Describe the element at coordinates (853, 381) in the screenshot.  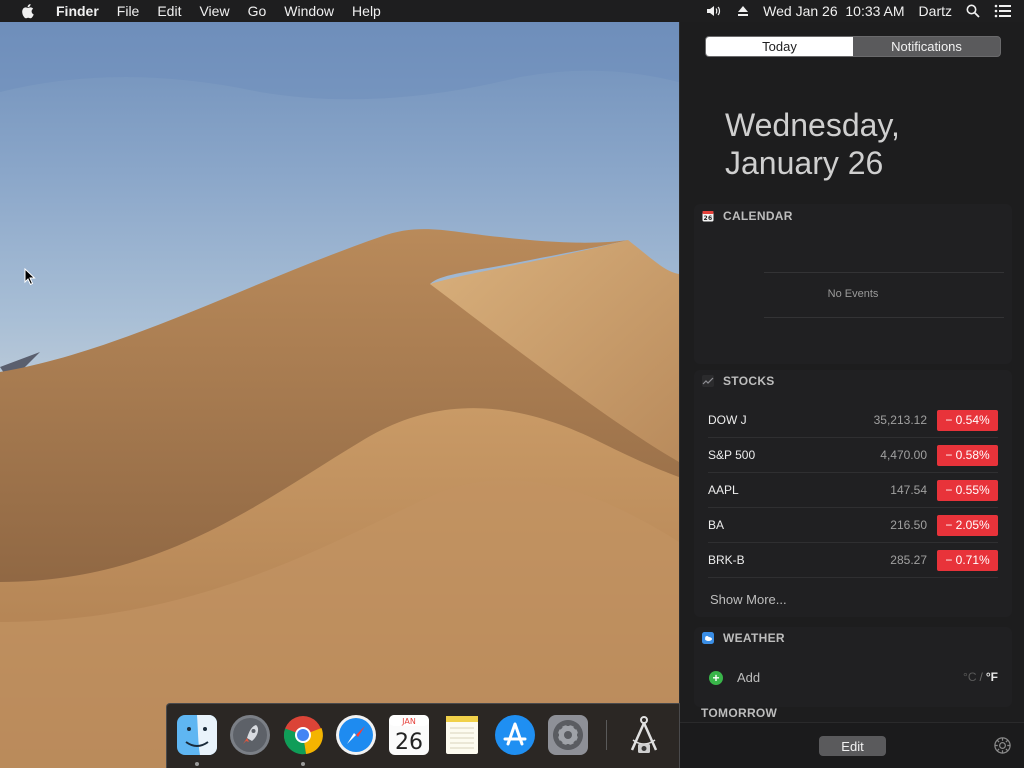
I see `stocks-widget-header: STOCKS` at that location.